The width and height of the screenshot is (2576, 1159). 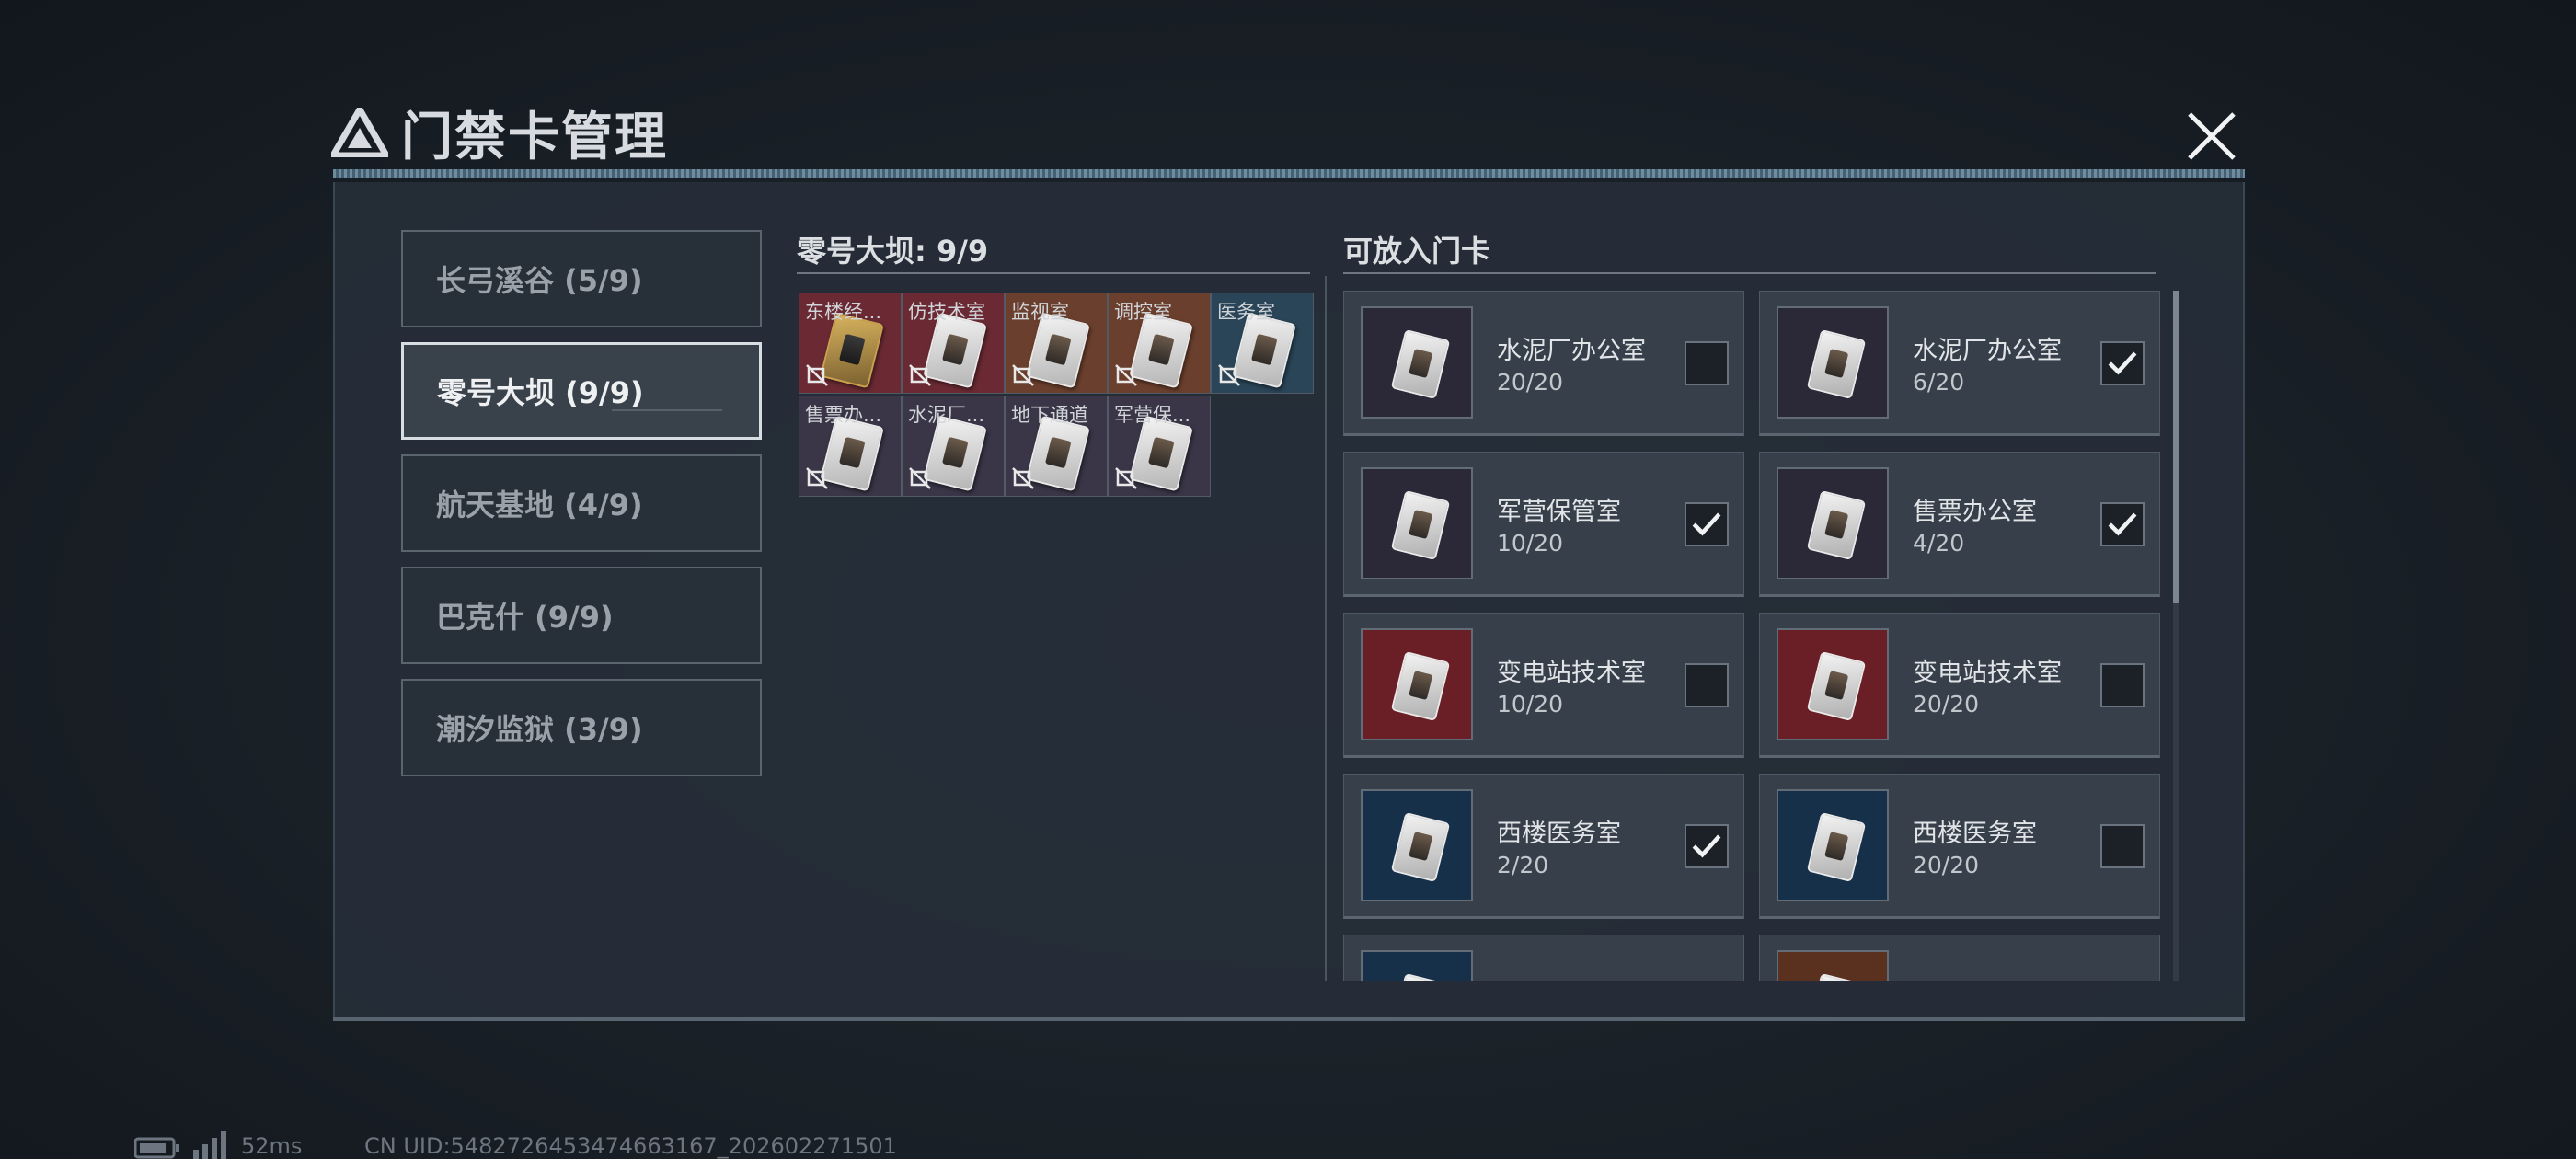 What do you see at coordinates (1987, 673) in the screenshot?
I see `card-name: 变电站技术室` at bounding box center [1987, 673].